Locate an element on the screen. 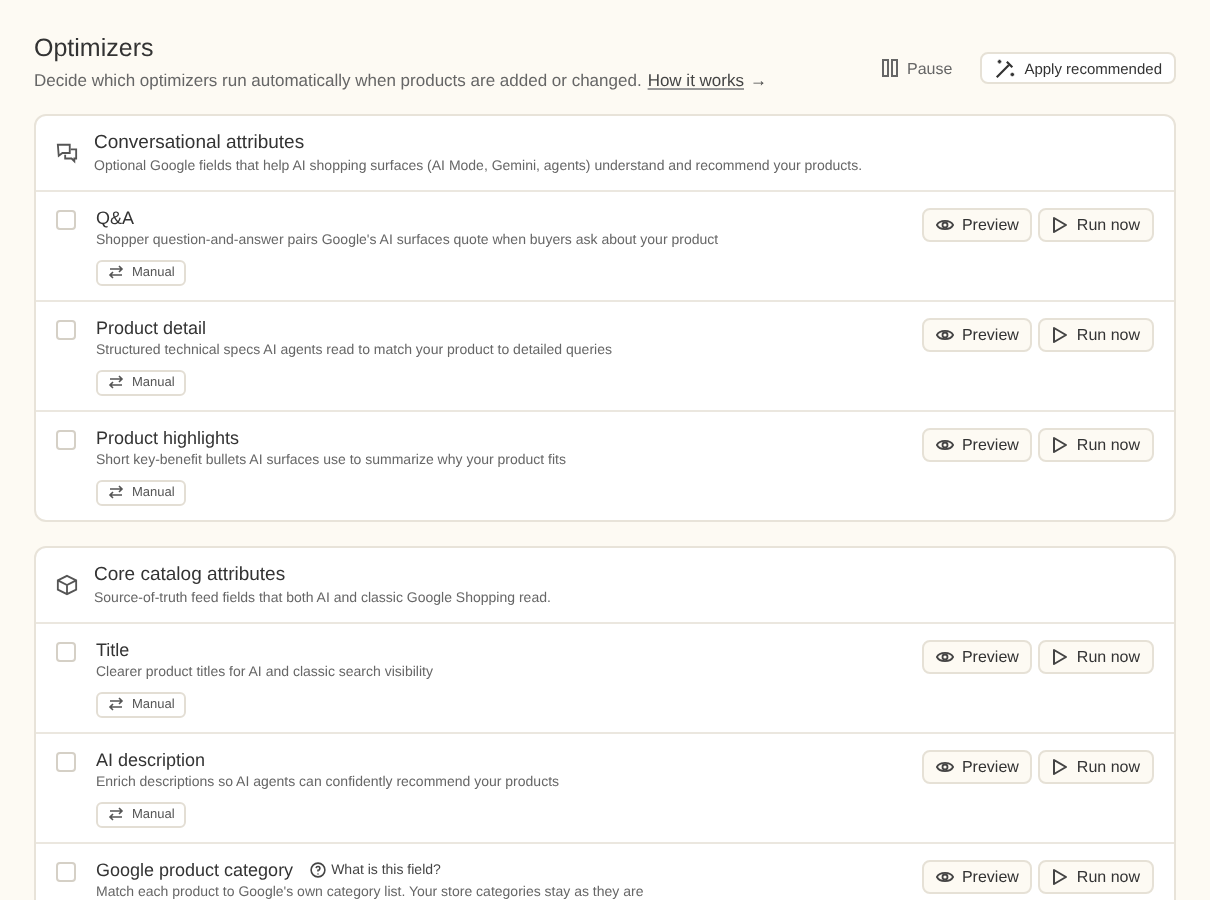 This screenshot has height=900, width=1210. page-description: Decide which optimizers run automatically when products are added or changed. is located at coordinates (338, 80).